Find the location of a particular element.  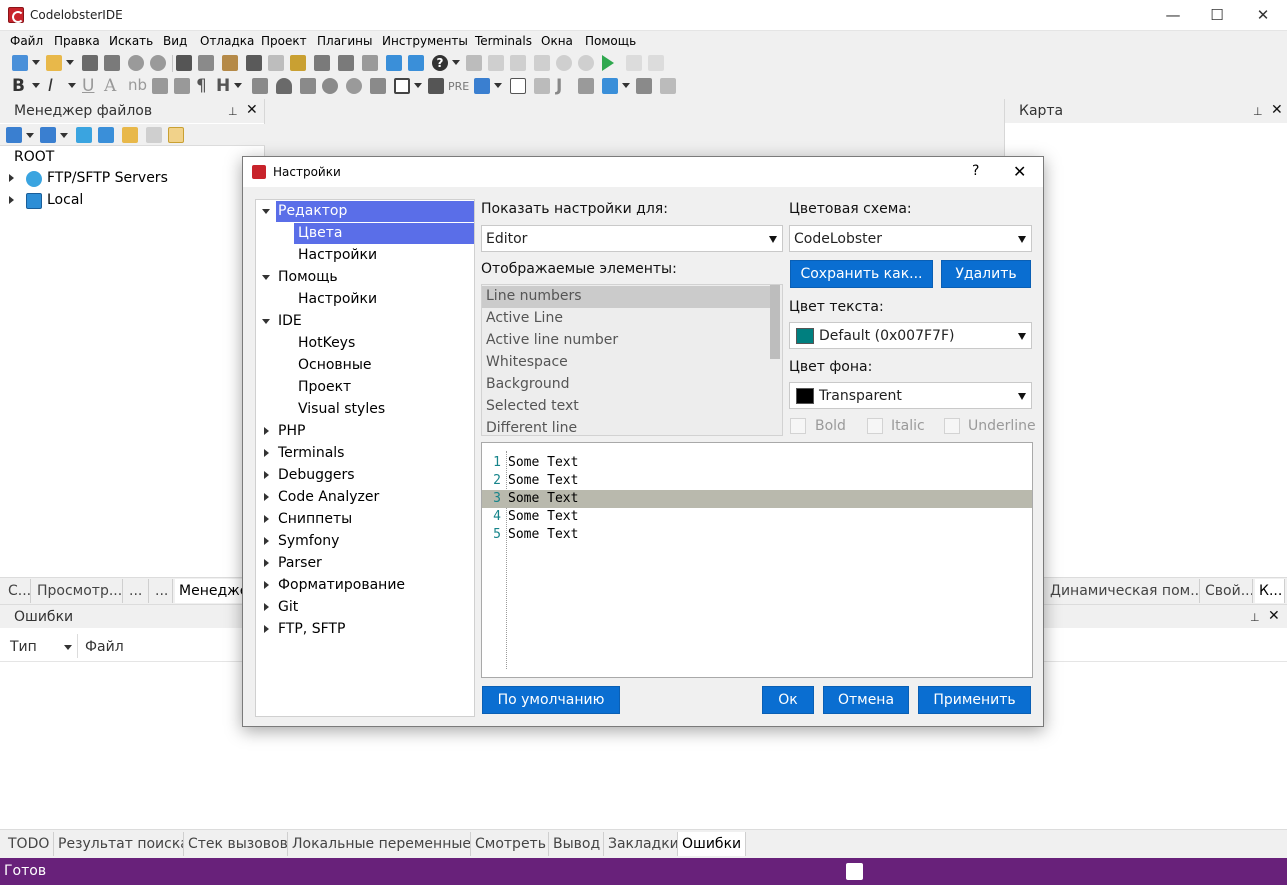

notification-icon is located at coordinates (854, 871).